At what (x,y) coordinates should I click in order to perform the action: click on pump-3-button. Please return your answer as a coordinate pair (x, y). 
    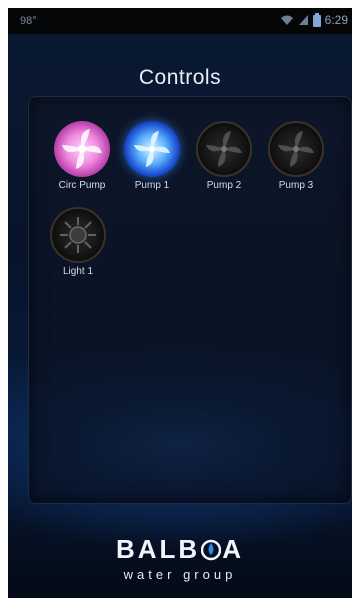
    Looking at the image, I should click on (296, 149).